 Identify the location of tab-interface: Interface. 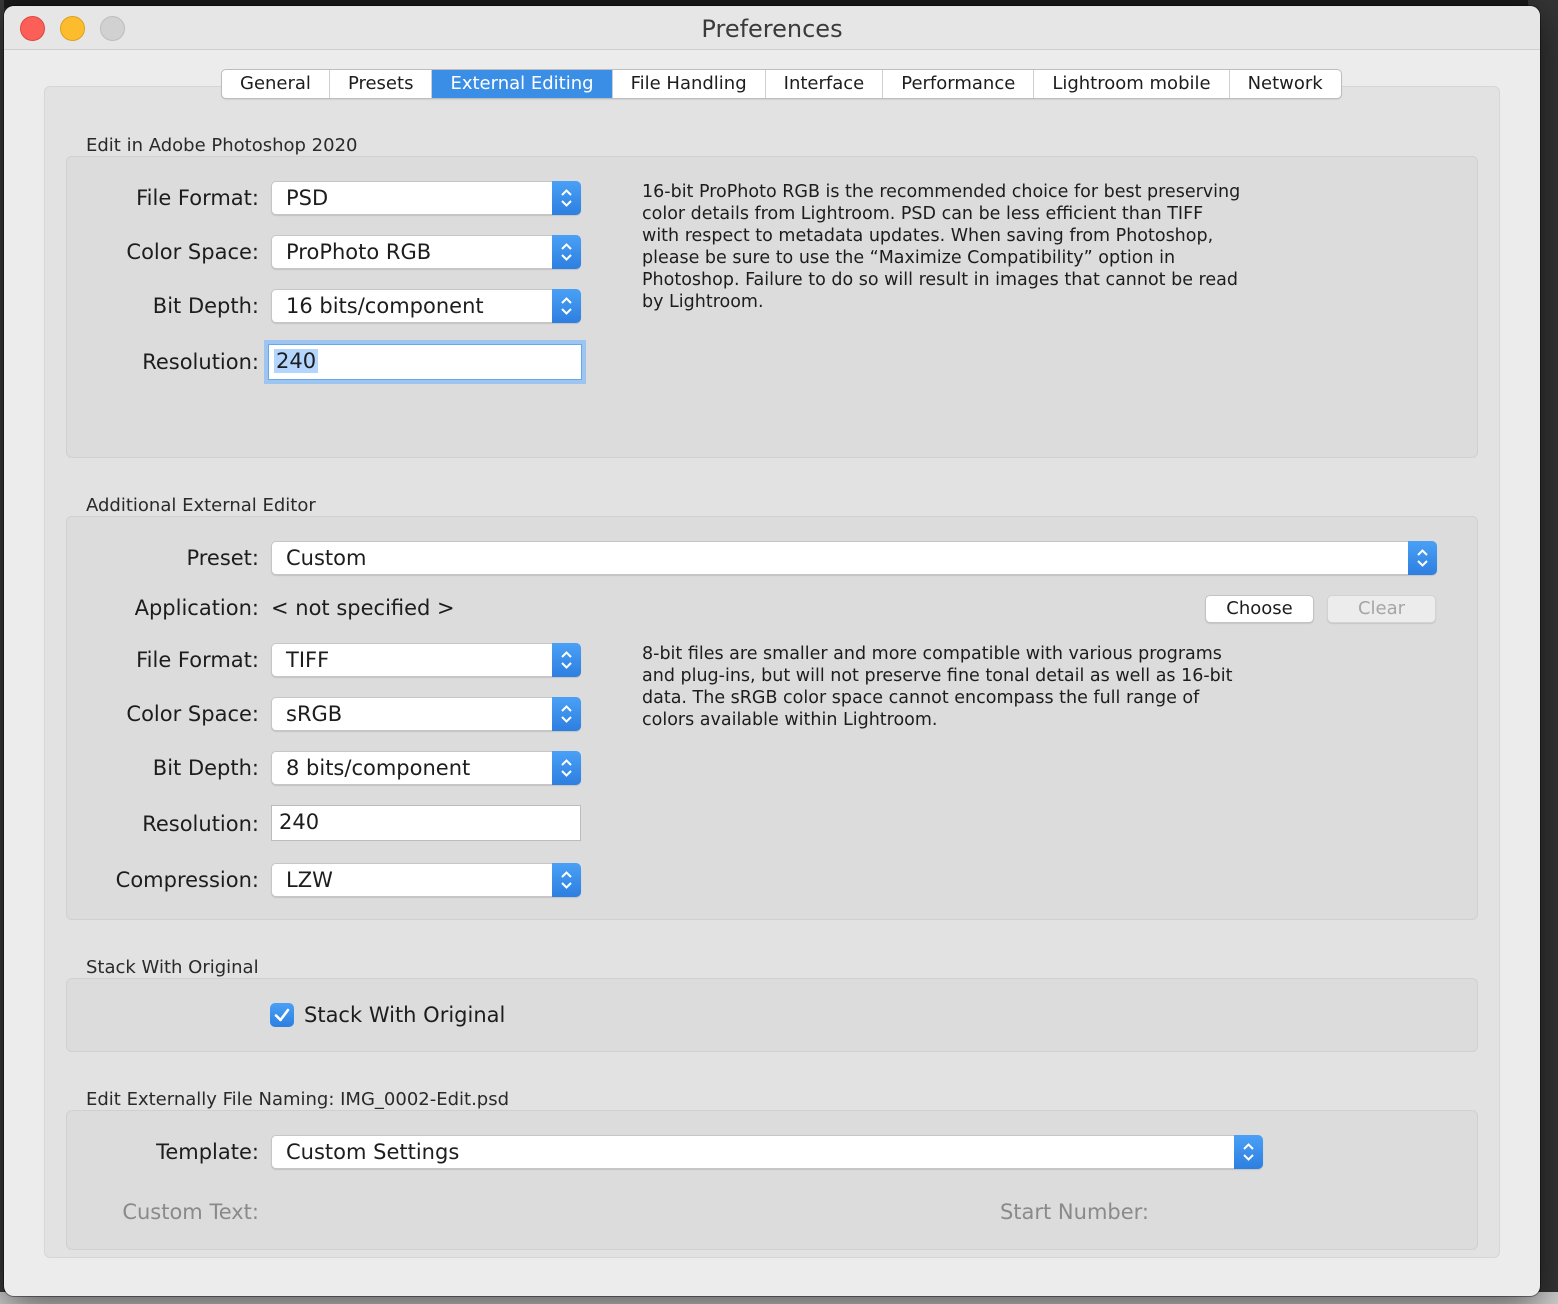
(825, 84).